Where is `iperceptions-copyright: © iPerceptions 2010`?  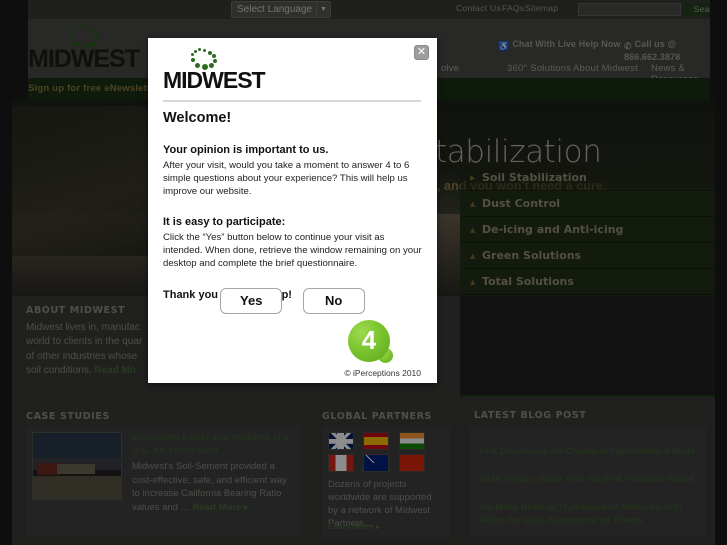
iperceptions-copyright: © iPerceptions 2010 is located at coordinates (382, 373).